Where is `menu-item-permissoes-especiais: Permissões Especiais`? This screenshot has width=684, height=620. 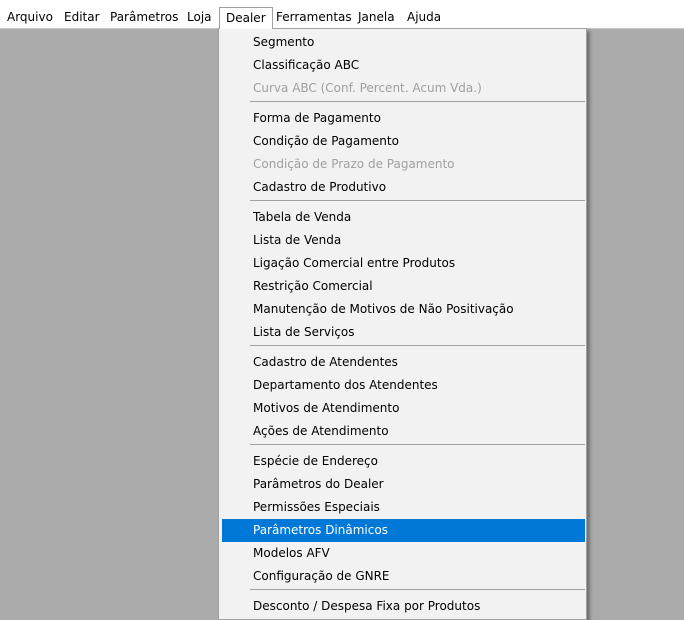
menu-item-permissoes-especiais: Permissões Especiais is located at coordinates (403, 507).